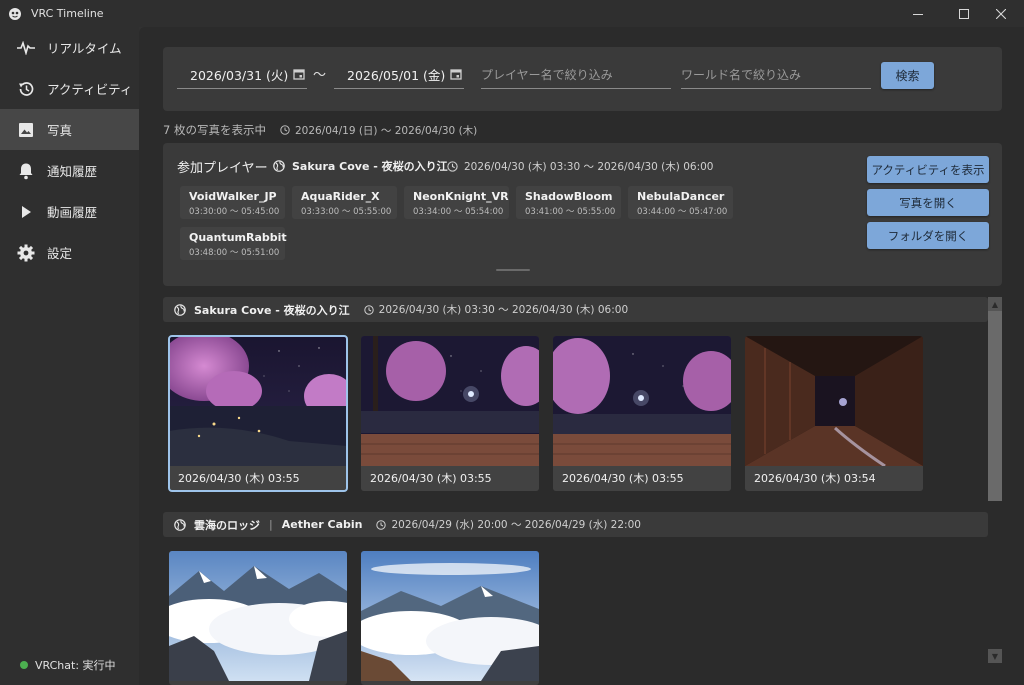 This screenshot has height=685, width=1024. What do you see at coordinates (222, 168) in the screenshot?
I see `participants-title: 参加プレイヤー` at bounding box center [222, 168].